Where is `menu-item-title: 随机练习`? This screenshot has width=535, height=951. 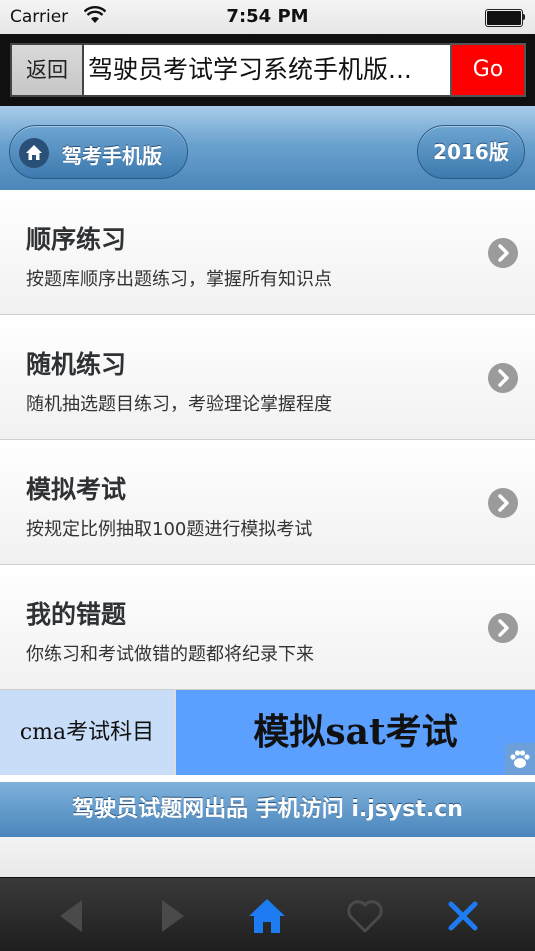
menu-item-title: 随机练习 is located at coordinates (76, 364).